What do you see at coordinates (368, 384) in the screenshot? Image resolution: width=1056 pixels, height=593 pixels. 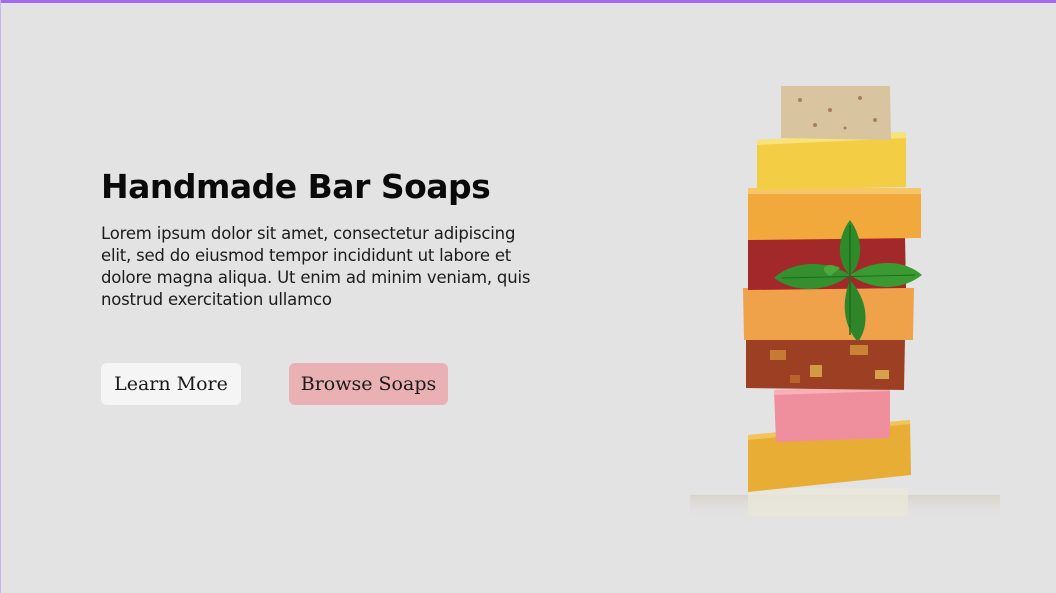 I see `browse-soaps-button: Browse Soaps` at bounding box center [368, 384].